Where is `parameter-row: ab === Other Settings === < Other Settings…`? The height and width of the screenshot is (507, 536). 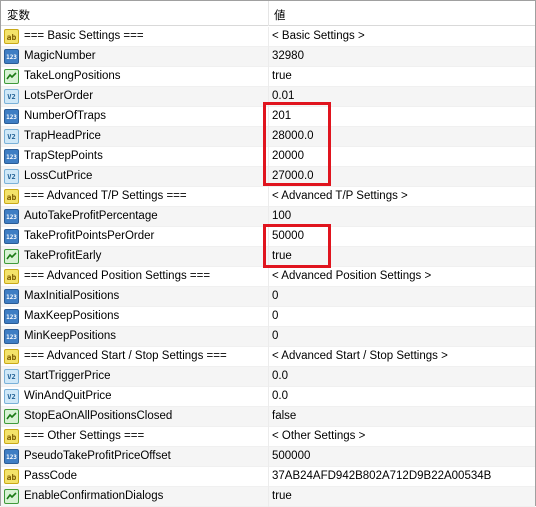 parameter-row: ab === Other Settings === < Other Settings… is located at coordinates (268, 437).